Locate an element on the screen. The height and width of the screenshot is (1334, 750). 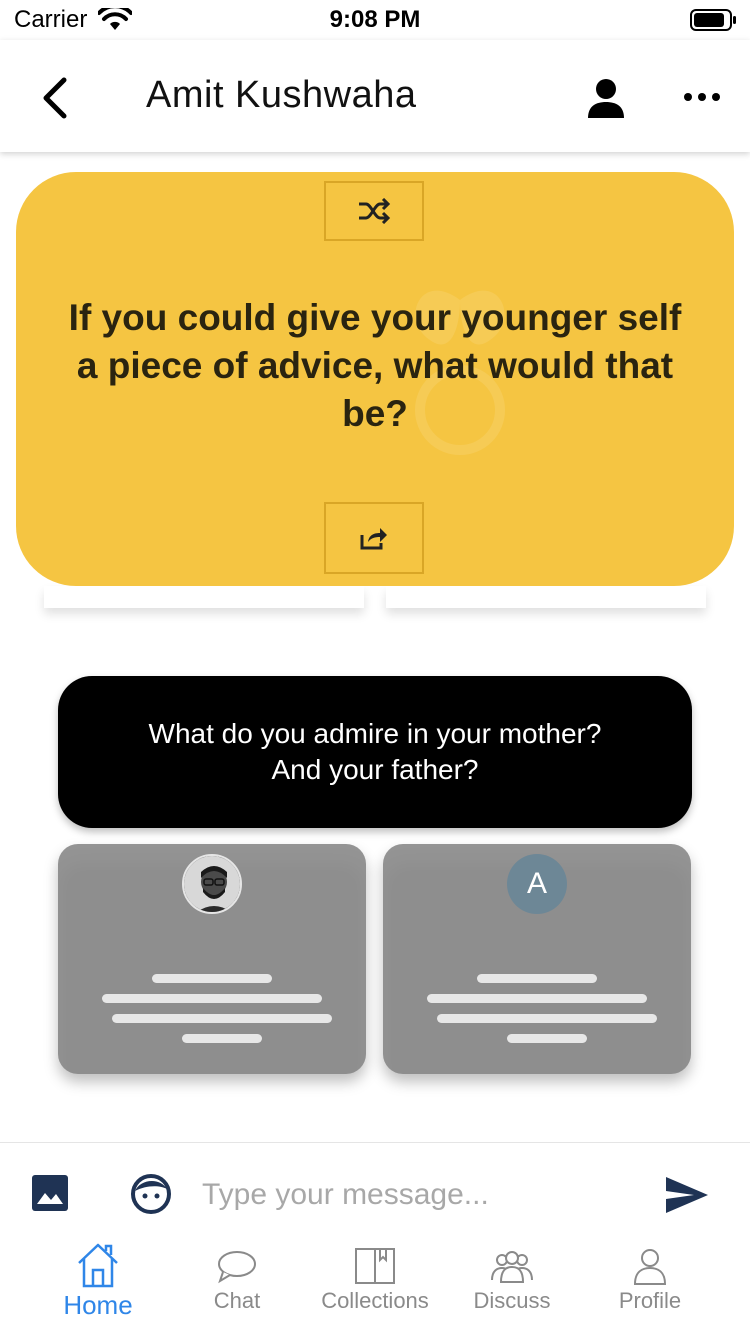
card-stack-shadow-right is located at coordinates (546, 597).